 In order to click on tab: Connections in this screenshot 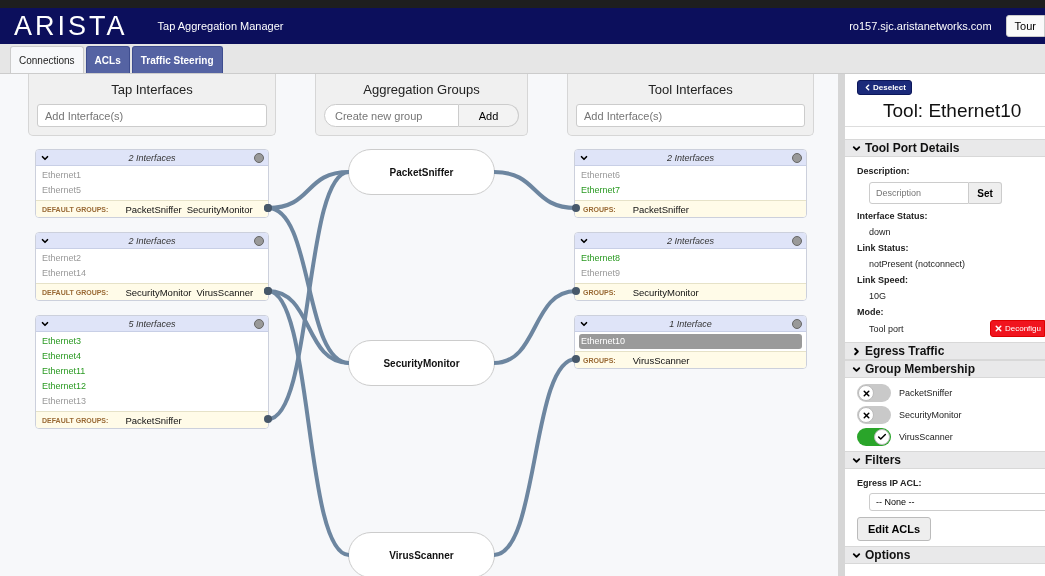, I will do `click(47, 59)`.